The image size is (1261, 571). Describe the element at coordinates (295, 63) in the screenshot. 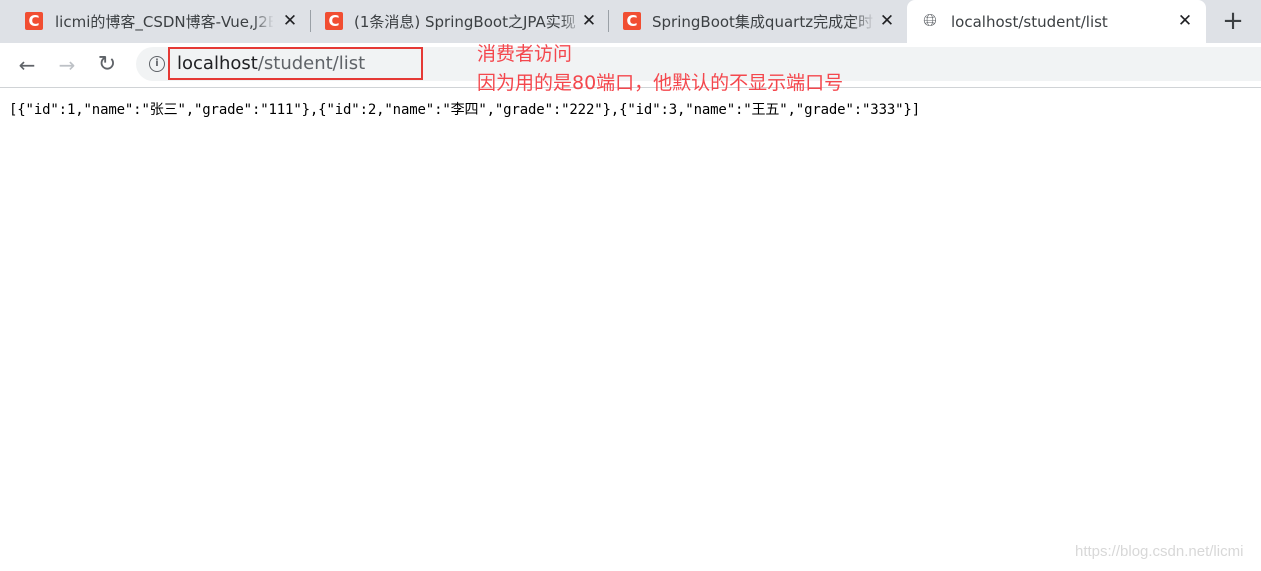

I see `url-highlight-box` at that location.